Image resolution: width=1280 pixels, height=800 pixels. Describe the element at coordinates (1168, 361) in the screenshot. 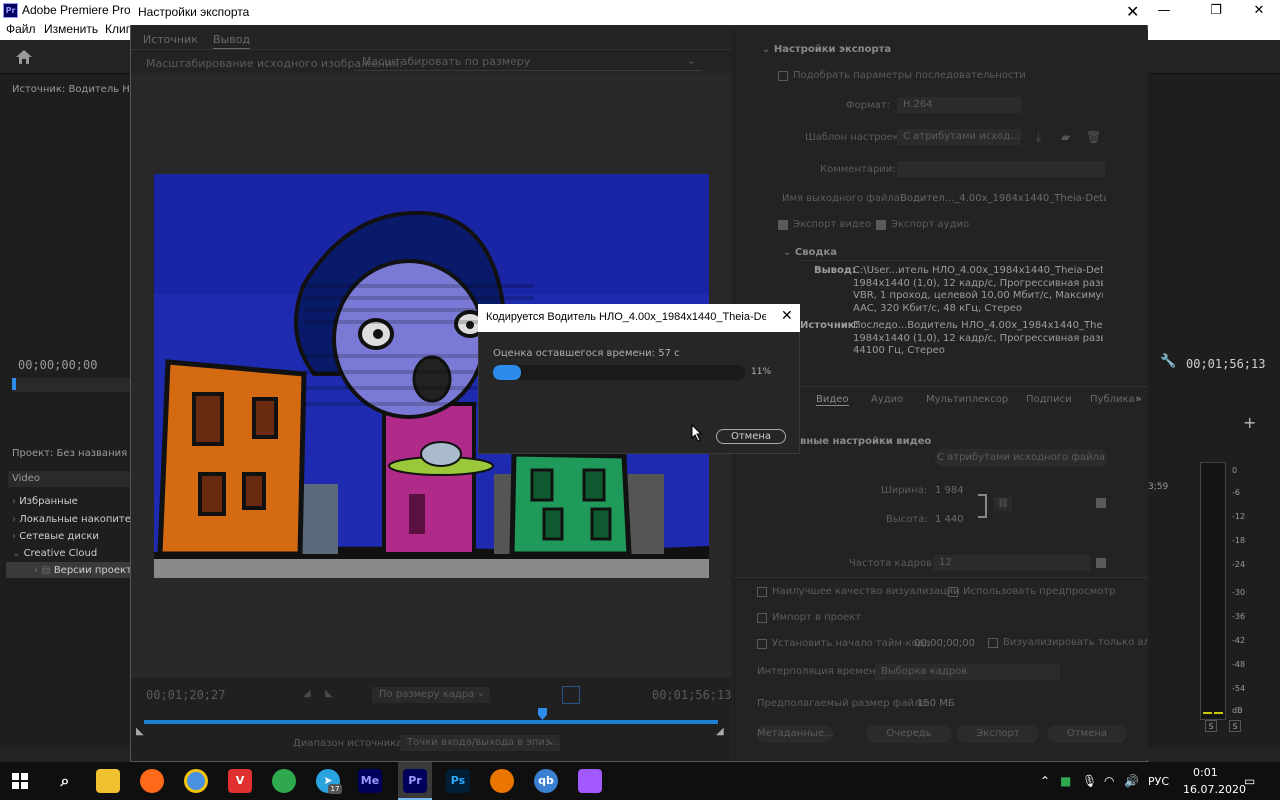

I see `wrench-icon: 🔧` at that location.